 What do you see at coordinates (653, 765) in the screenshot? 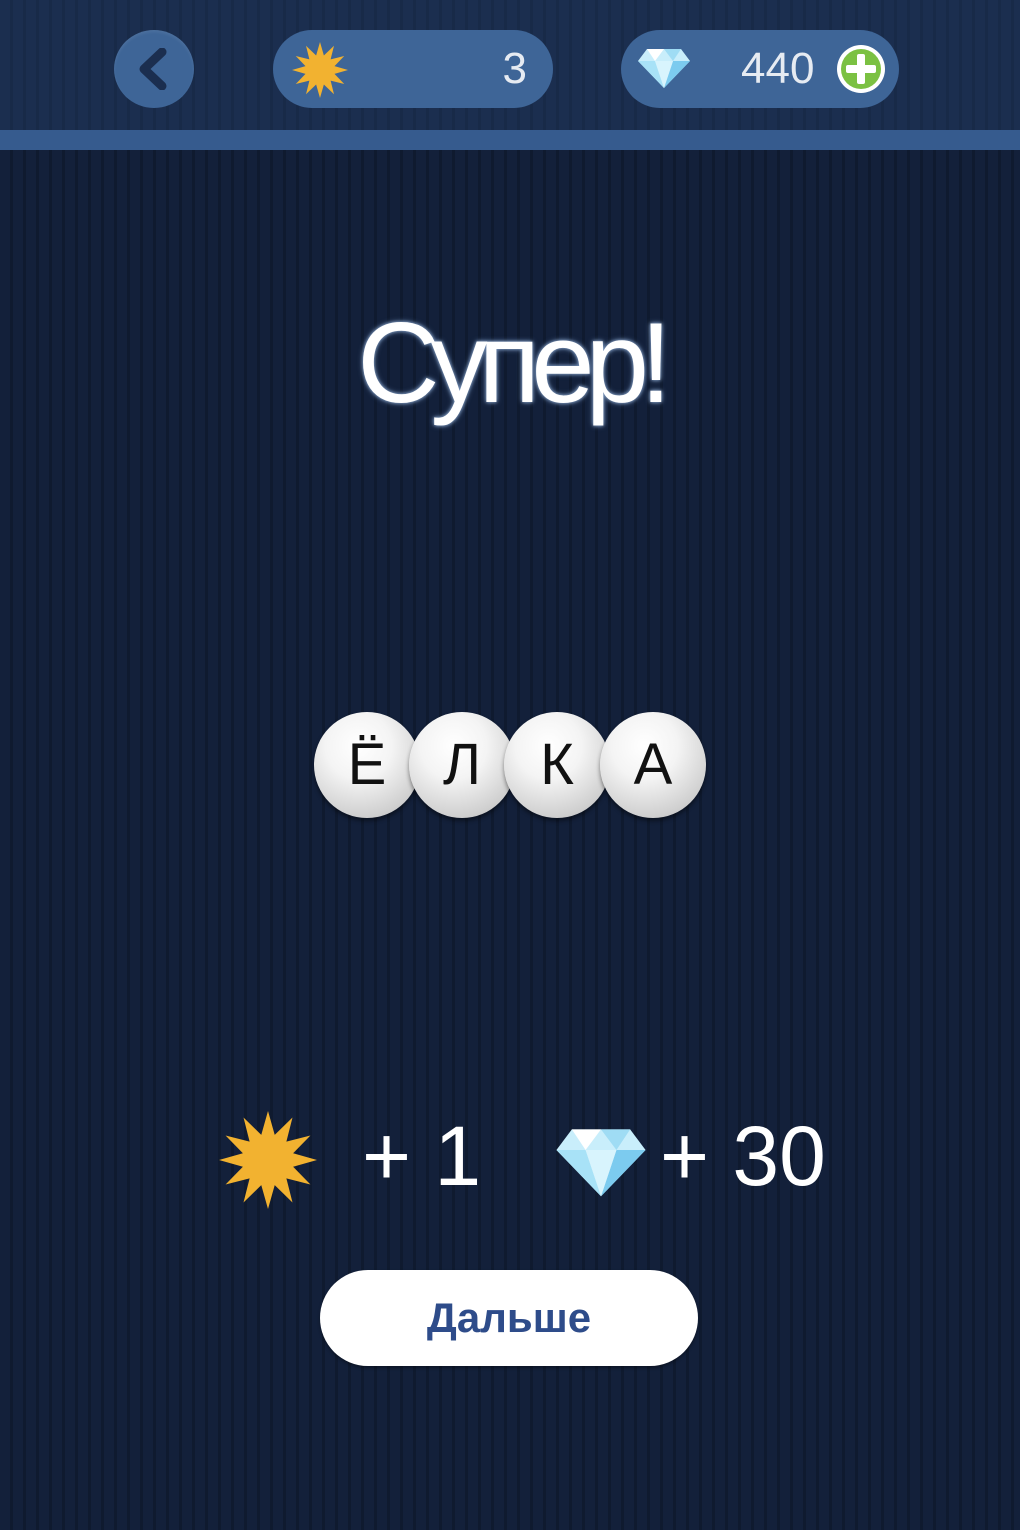
I see `answer-letter: А` at bounding box center [653, 765].